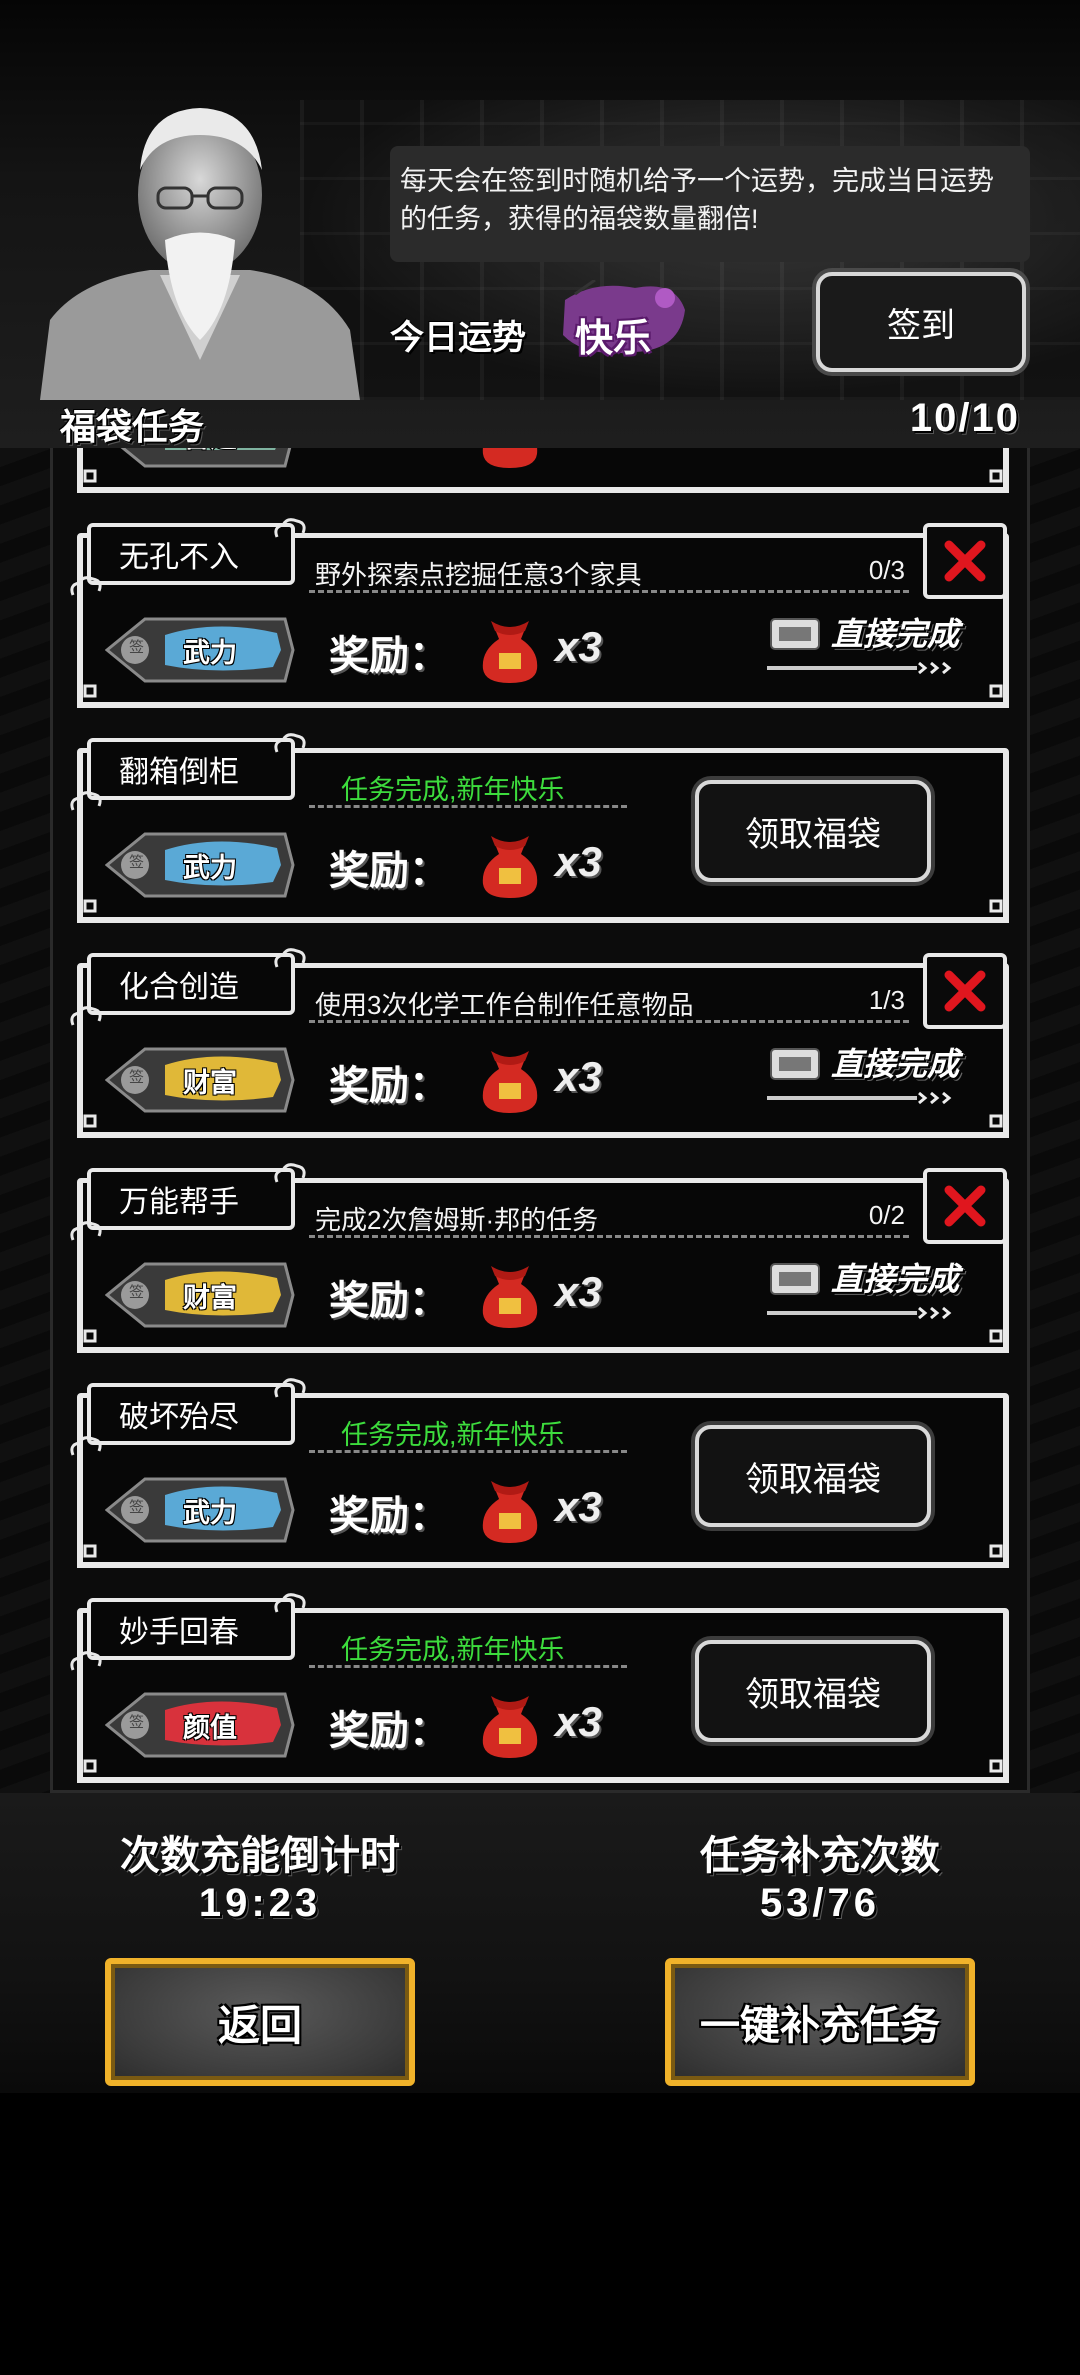 Image resolution: width=1080 pixels, height=2375 pixels. What do you see at coordinates (259, 2025) in the screenshot?
I see `back-button-label: 返回` at bounding box center [259, 2025].